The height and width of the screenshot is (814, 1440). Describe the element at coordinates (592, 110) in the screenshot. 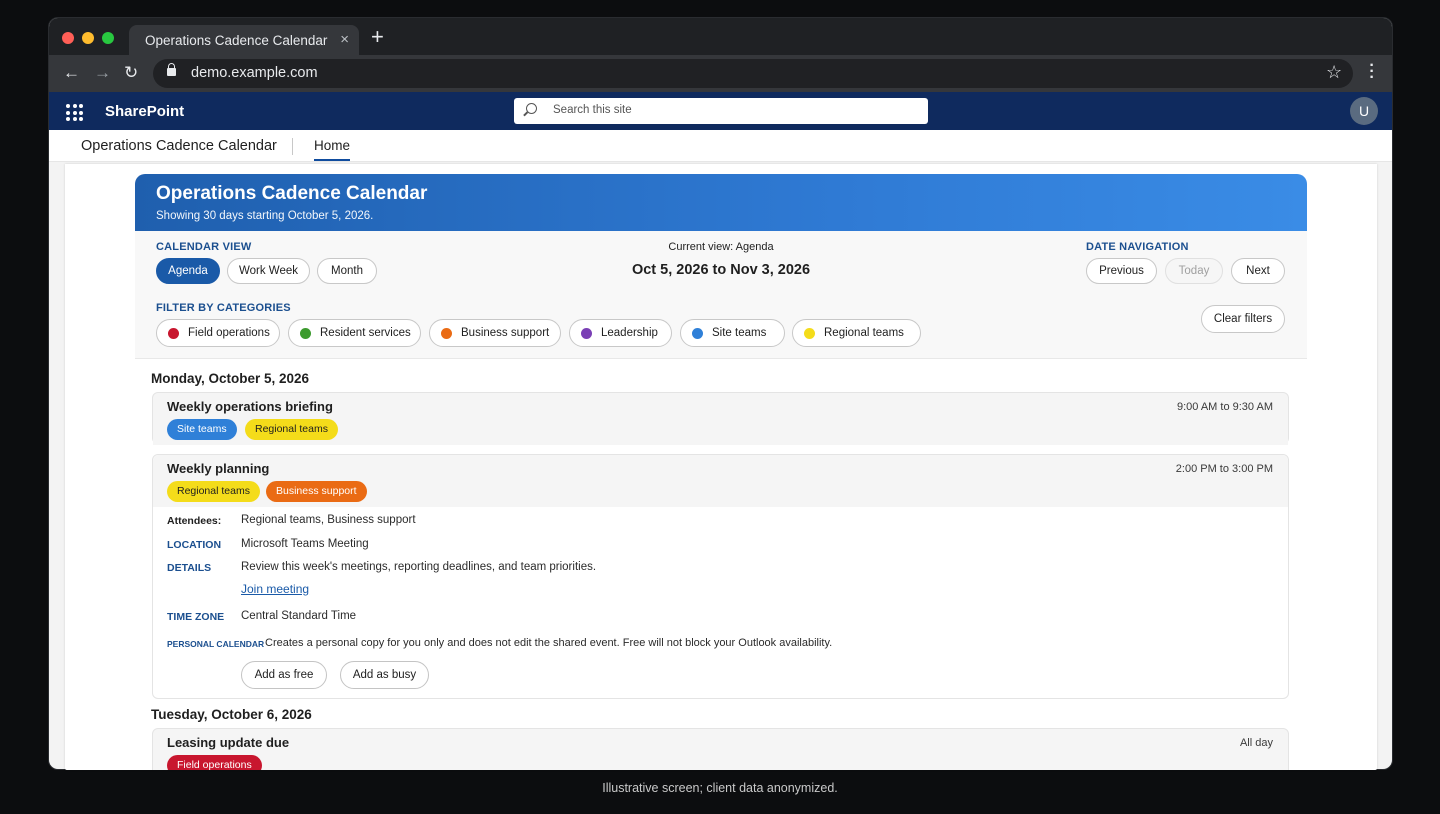

I see `search-placeholder: Search this site` at that location.